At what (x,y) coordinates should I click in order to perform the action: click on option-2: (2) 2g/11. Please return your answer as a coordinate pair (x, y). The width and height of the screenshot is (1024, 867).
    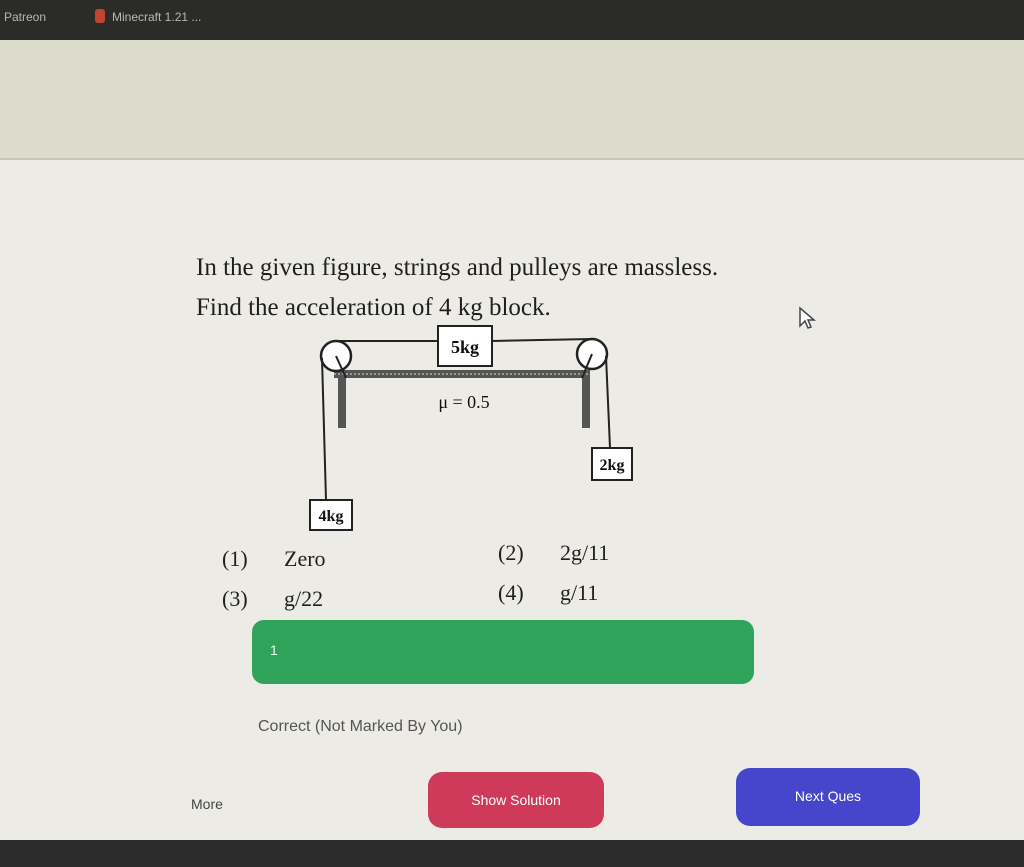
    Looking at the image, I should click on (553, 553).